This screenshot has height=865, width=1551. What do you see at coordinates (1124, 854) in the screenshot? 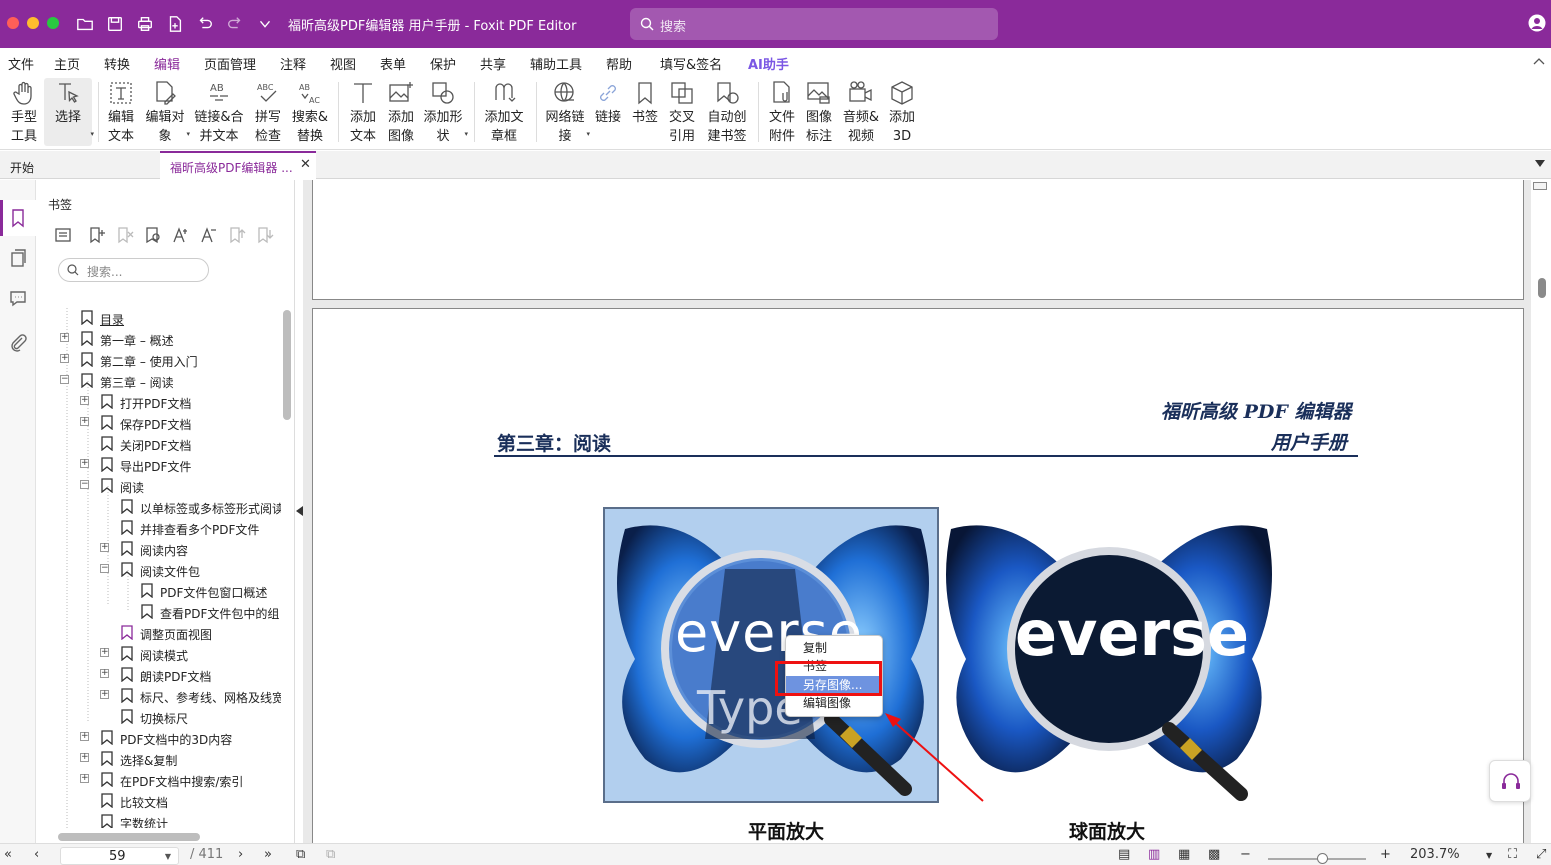
I see `single-page-icon: ▤` at bounding box center [1124, 854].